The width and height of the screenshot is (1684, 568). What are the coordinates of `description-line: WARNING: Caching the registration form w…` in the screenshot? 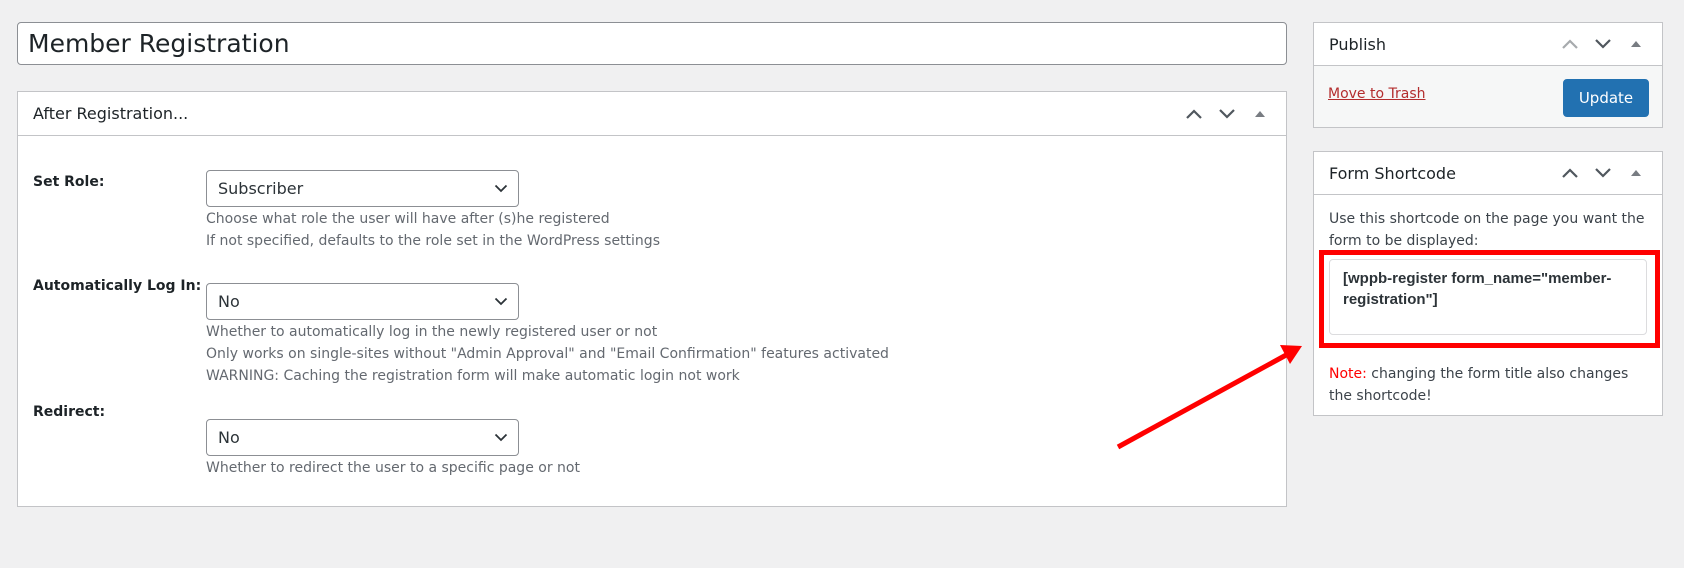 It's located at (473, 376).